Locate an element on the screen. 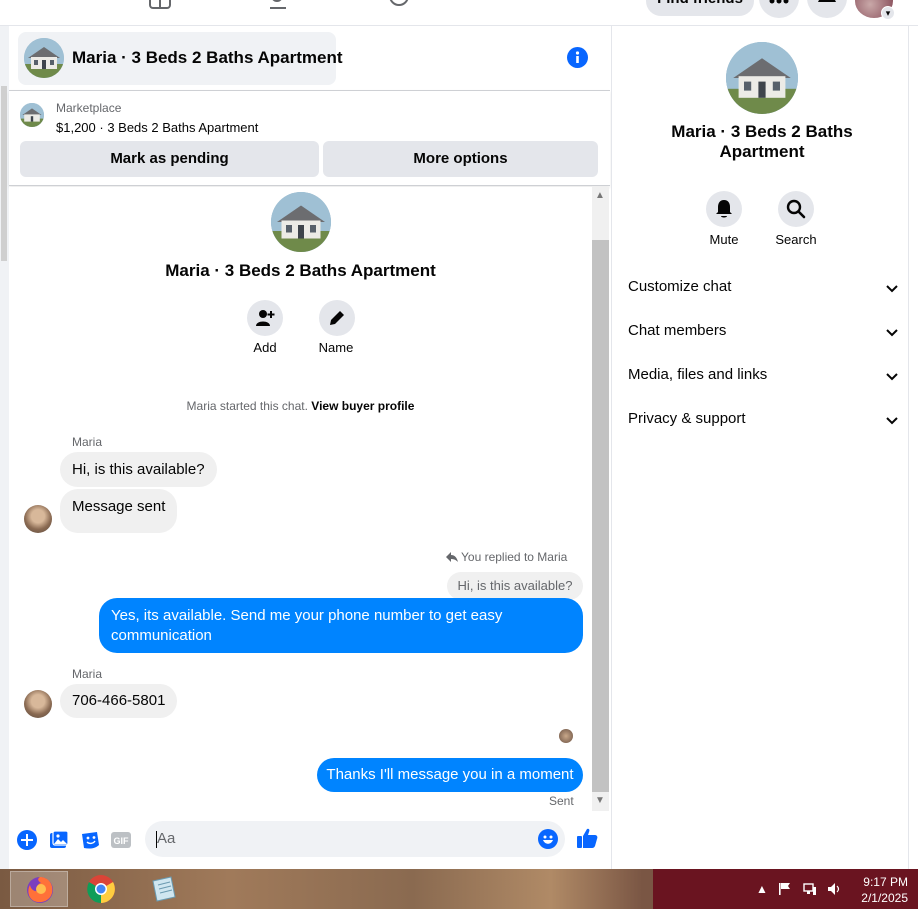  message-status: Sent is located at coordinates (561, 801).